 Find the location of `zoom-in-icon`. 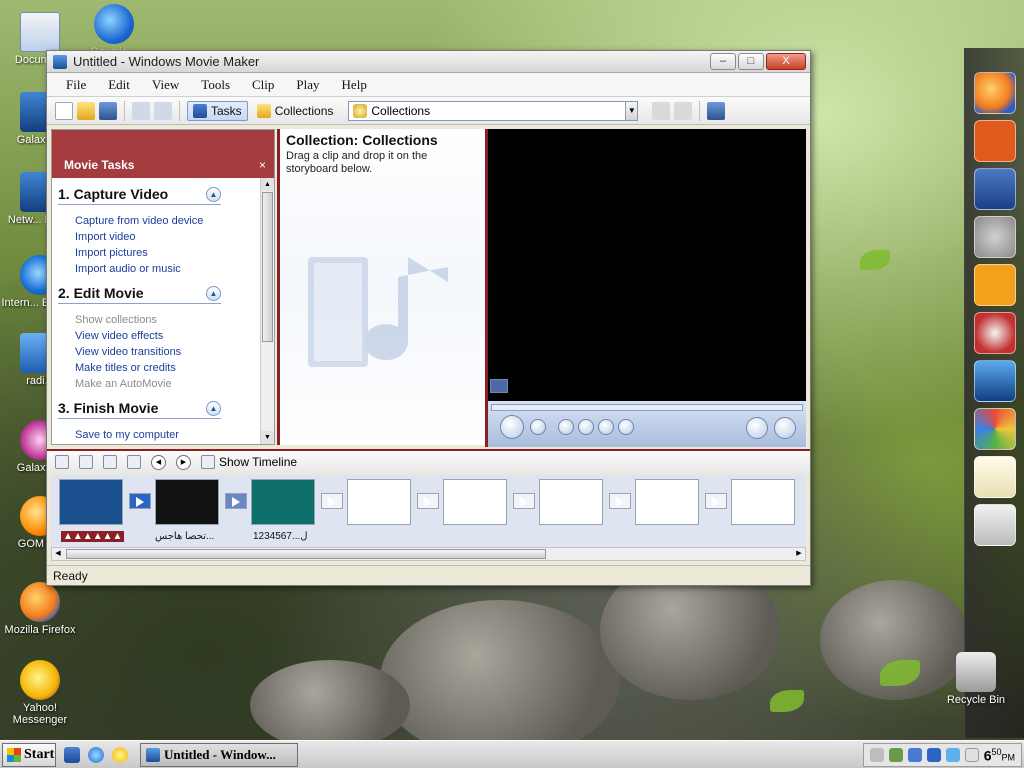

zoom-in-icon is located at coordinates (110, 462).